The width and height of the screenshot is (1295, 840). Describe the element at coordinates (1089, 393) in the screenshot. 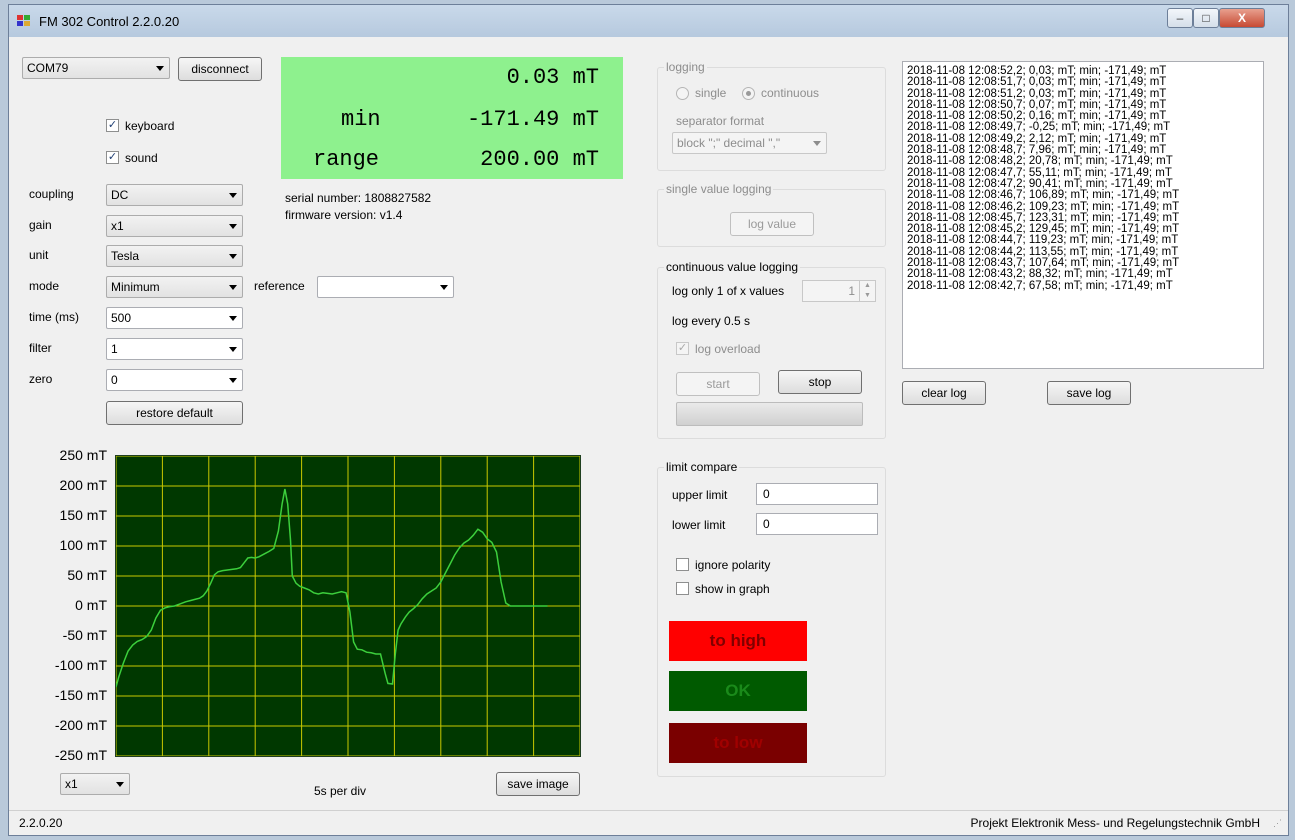

I see `save-log-button: save log` at that location.